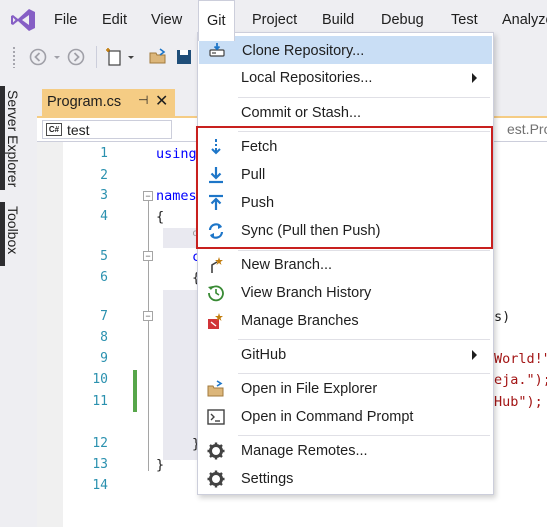 This screenshot has height=527, width=547. I want to click on code-line-7: s), so click(502, 317).